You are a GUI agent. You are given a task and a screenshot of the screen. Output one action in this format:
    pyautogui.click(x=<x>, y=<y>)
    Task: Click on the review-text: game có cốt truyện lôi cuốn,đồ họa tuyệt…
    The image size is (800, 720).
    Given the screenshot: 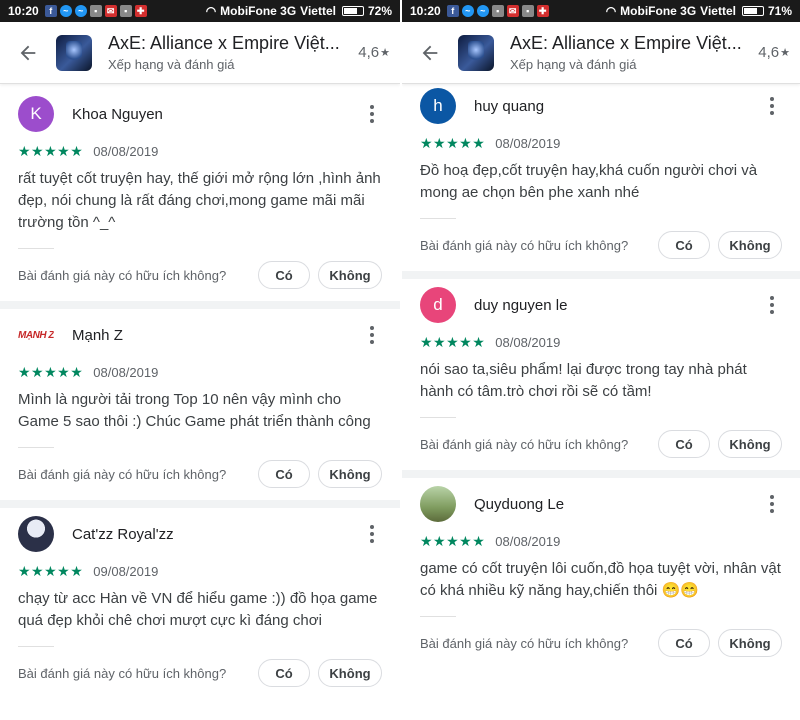 What is the action you would take?
    pyautogui.click(x=600, y=579)
    